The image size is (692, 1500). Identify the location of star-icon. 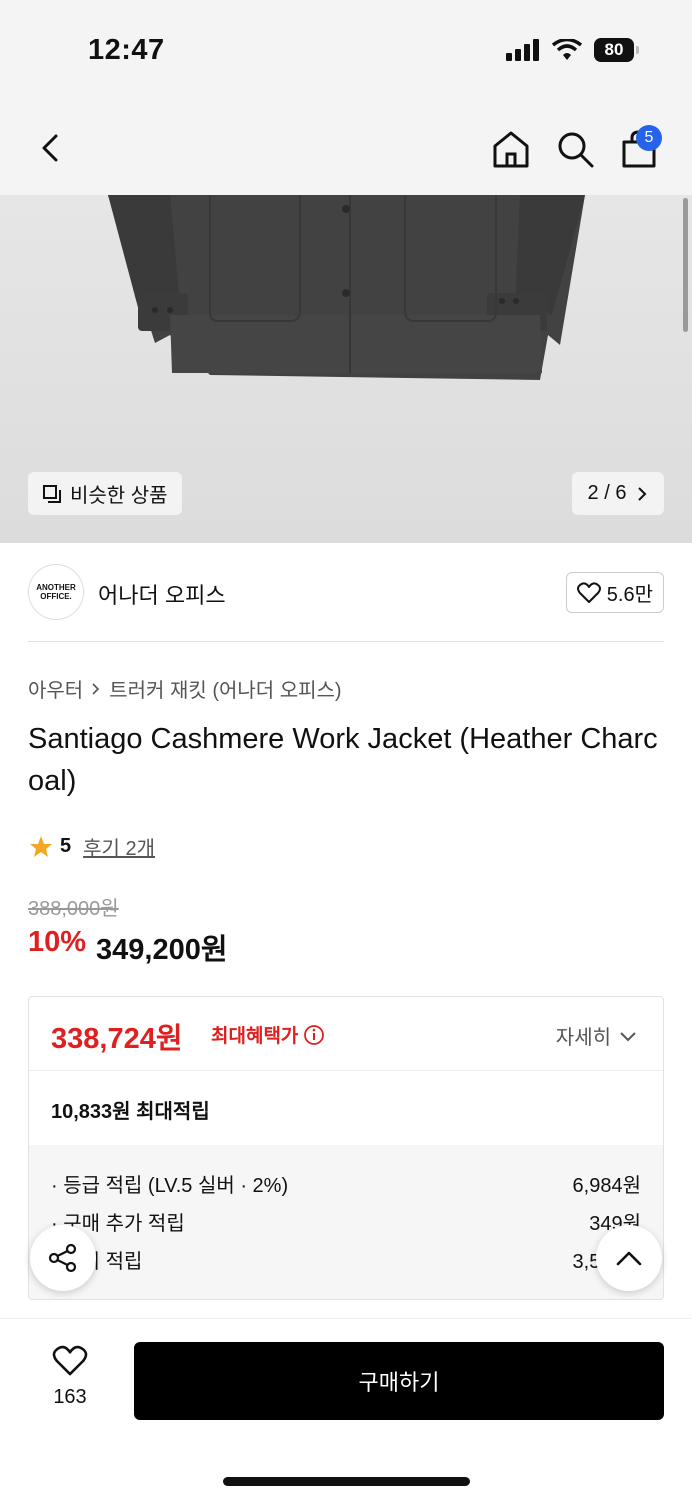
(41, 846).